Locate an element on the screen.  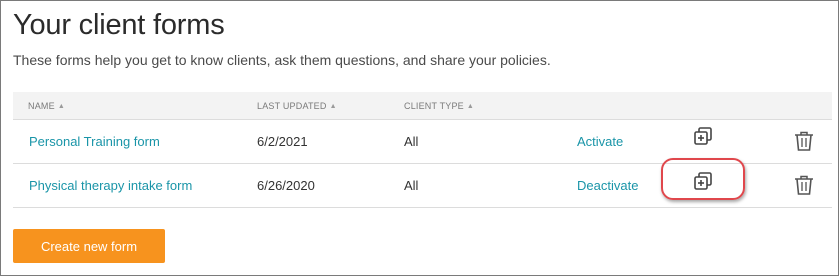
form-name-link: Personal Training form is located at coordinates (94, 141).